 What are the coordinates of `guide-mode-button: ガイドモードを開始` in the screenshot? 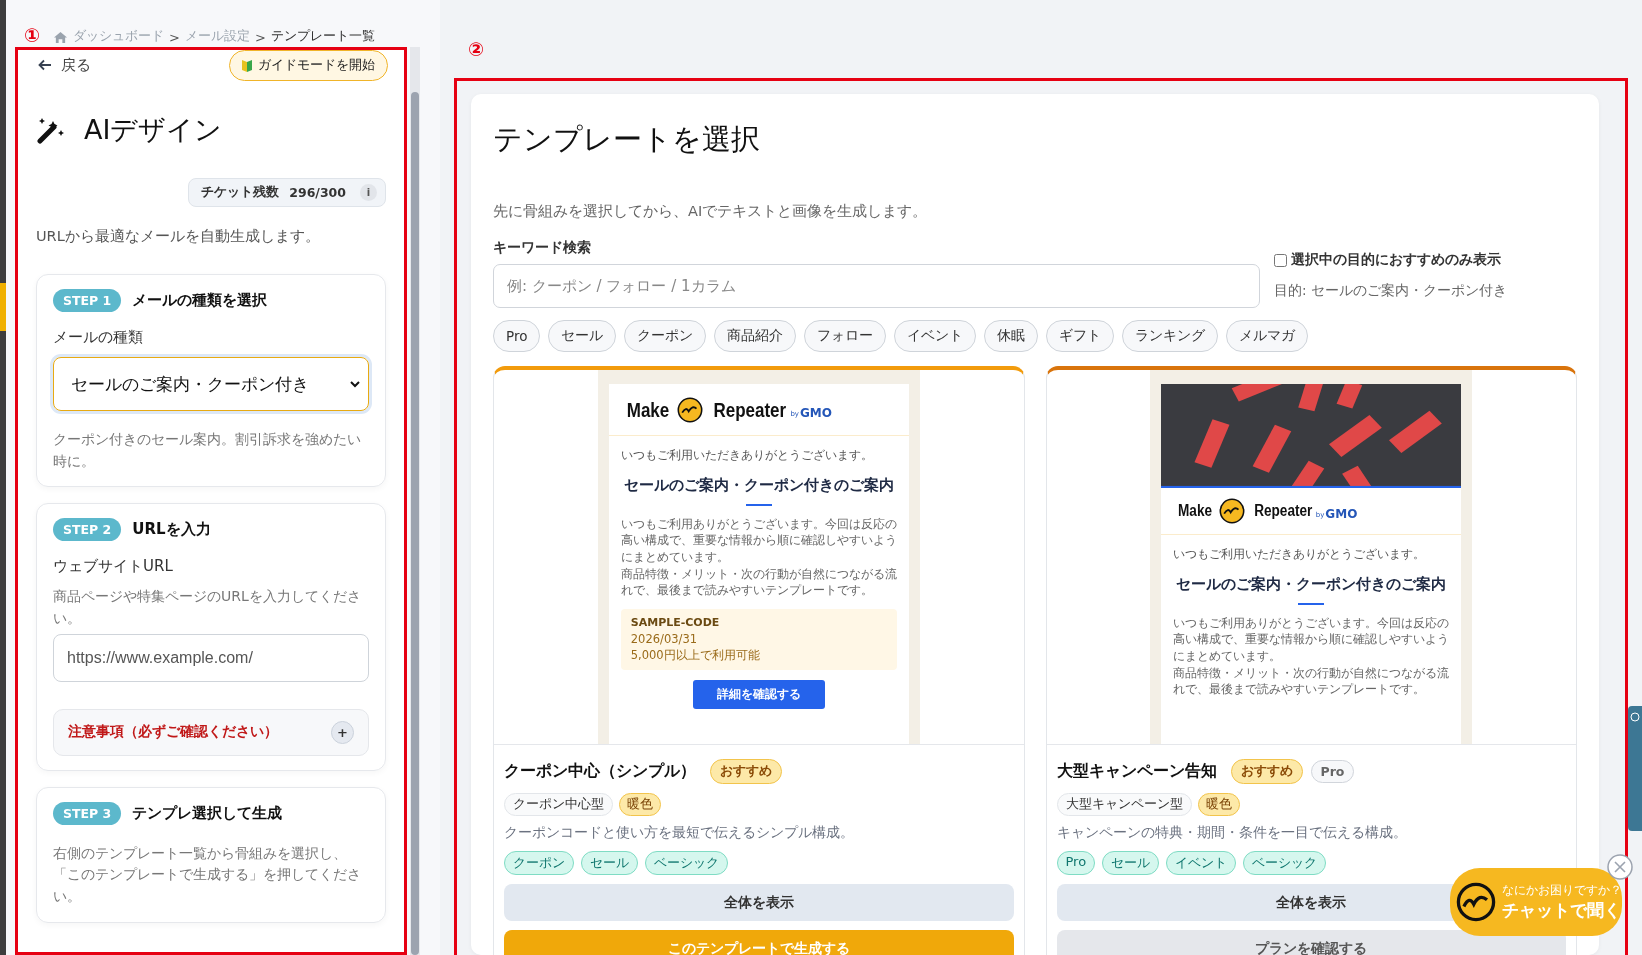 It's located at (308, 65).